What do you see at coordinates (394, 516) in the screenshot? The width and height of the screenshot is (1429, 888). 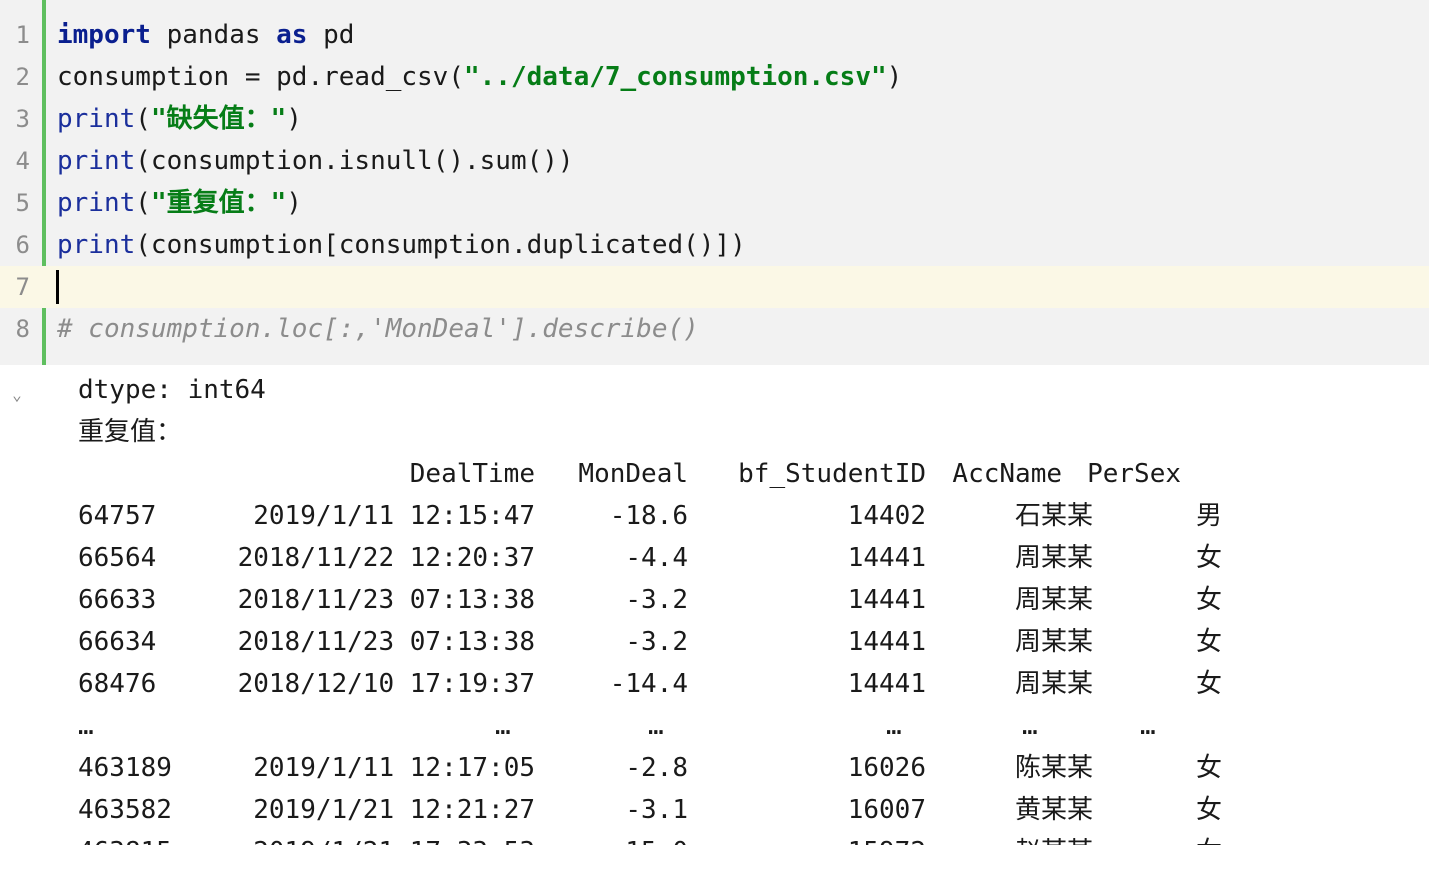 I see `table-cell: 2019/1/11 12:15:47` at bounding box center [394, 516].